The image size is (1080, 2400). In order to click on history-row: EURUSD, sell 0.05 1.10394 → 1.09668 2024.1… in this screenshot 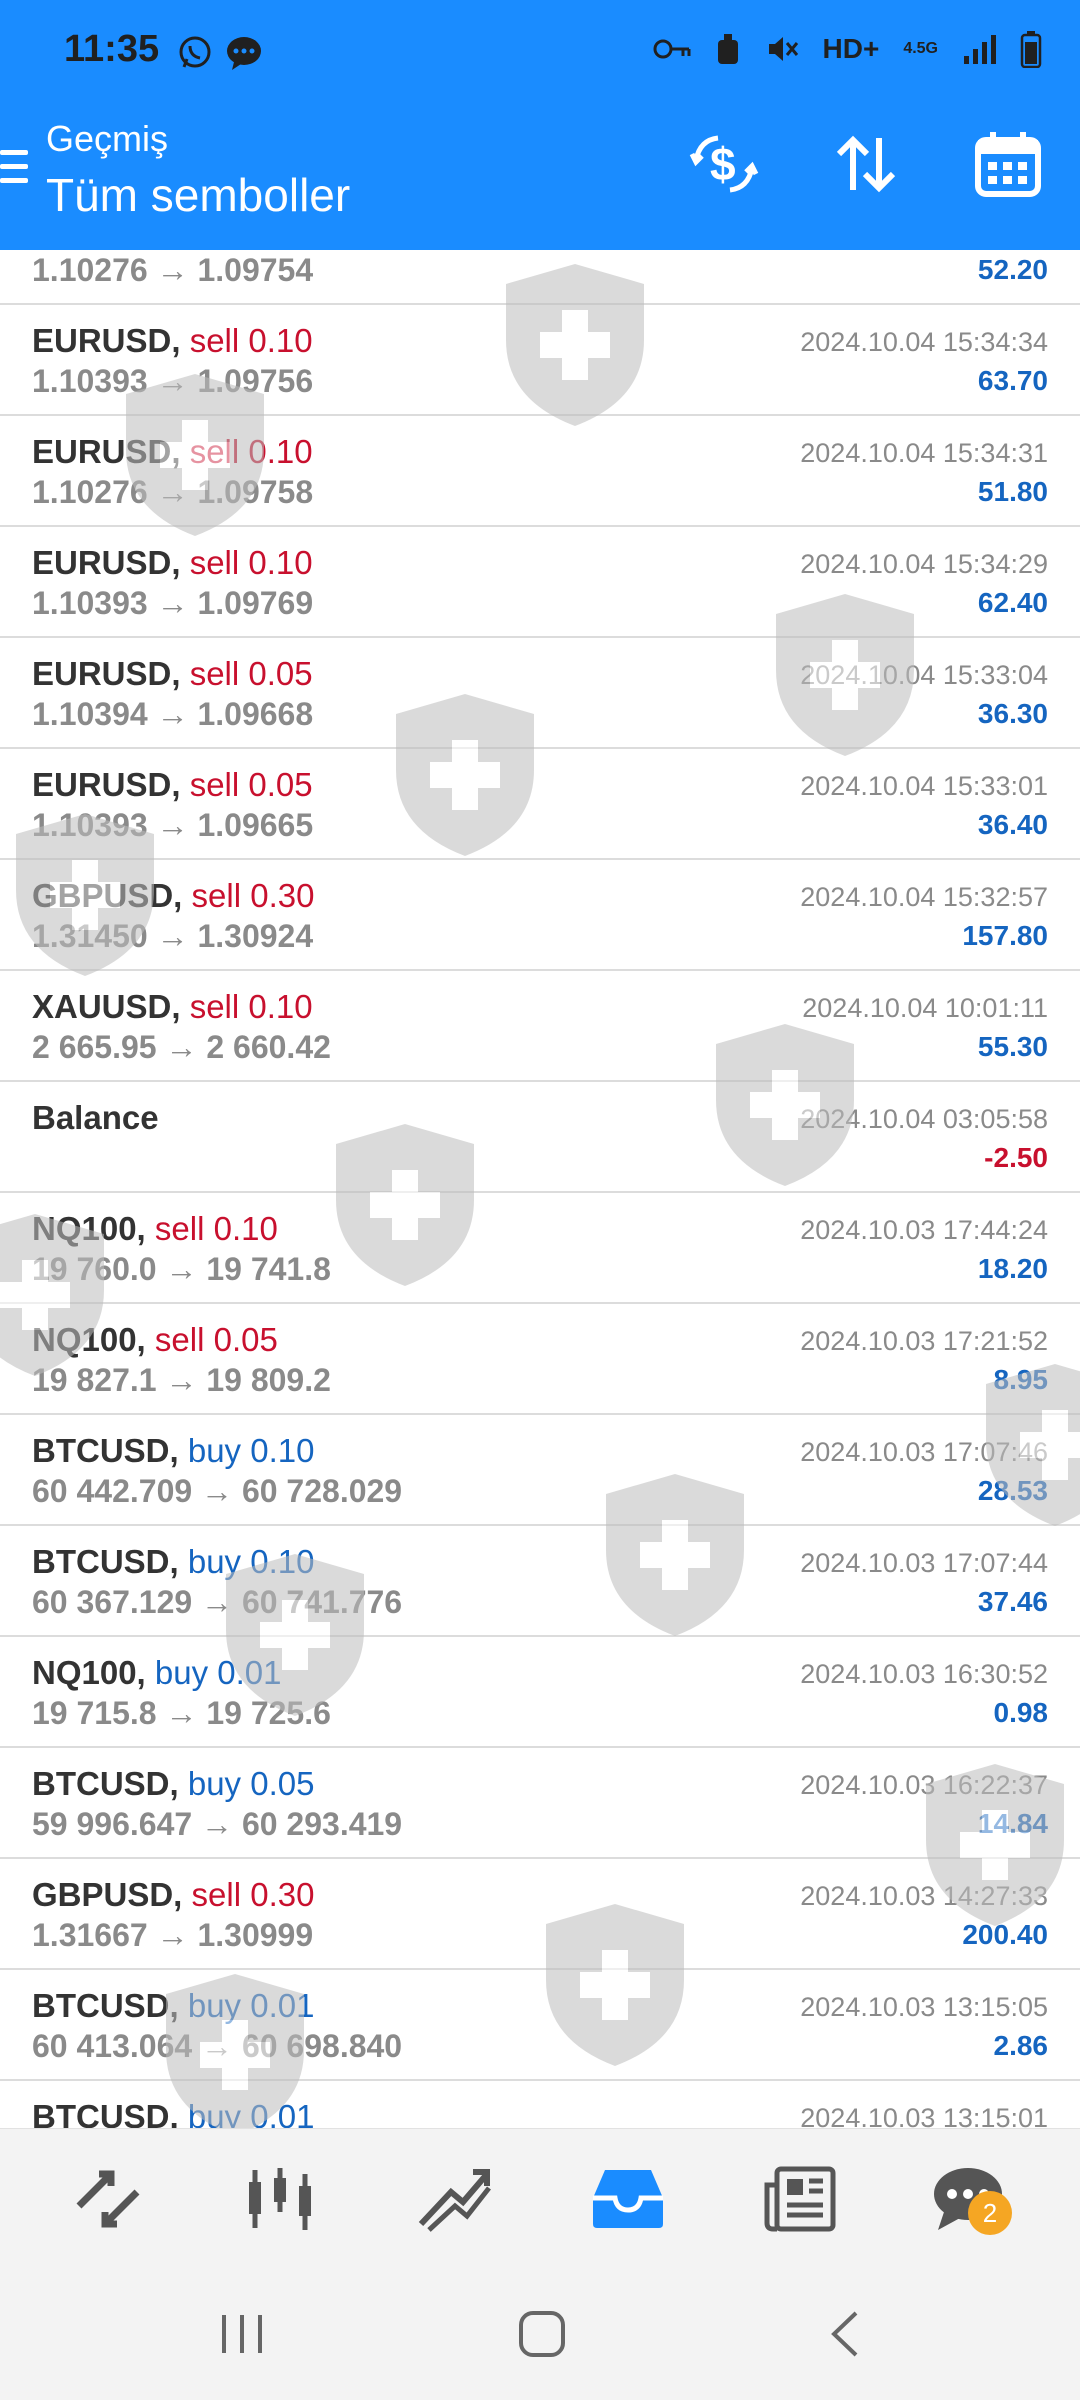, I will do `click(540, 693)`.